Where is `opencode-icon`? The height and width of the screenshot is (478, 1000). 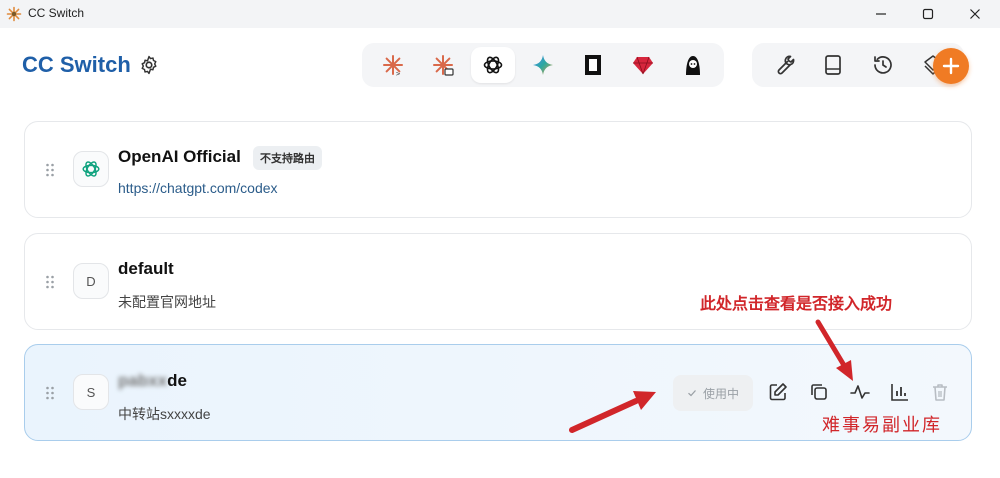 opencode-icon is located at coordinates (593, 65).